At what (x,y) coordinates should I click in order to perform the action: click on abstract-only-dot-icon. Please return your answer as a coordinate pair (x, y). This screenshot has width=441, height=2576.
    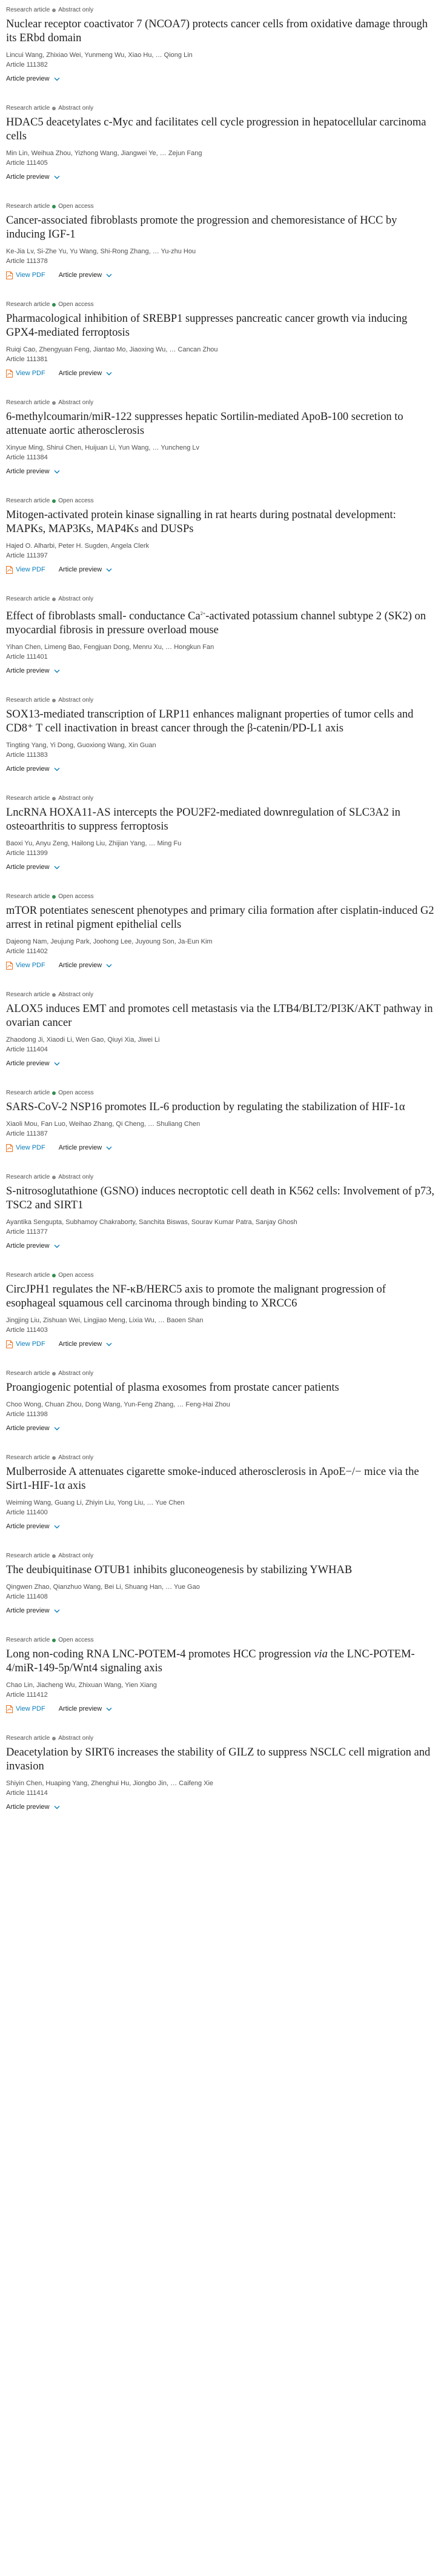
    Looking at the image, I should click on (54, 599).